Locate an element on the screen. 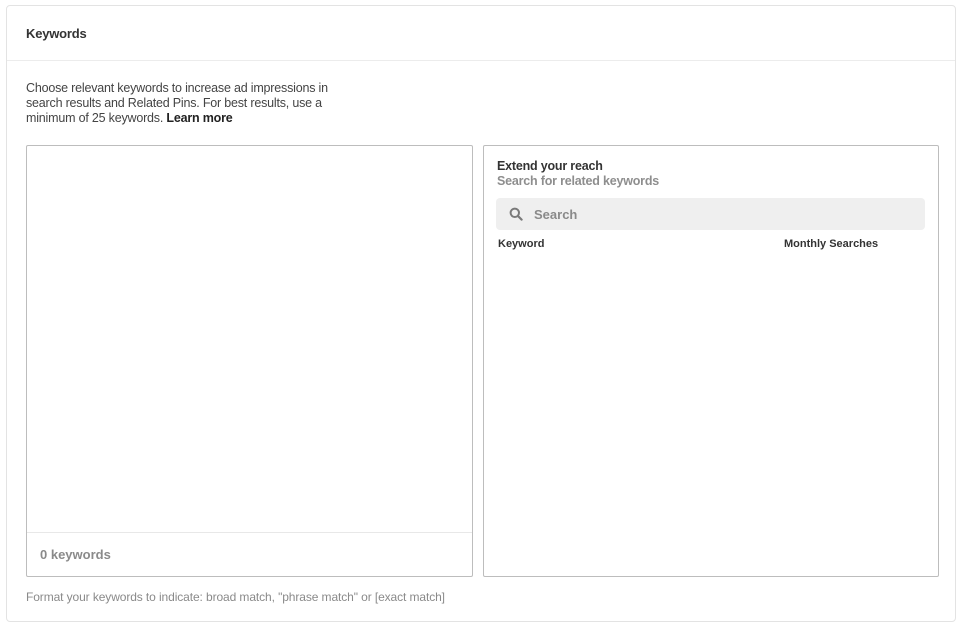 The height and width of the screenshot is (628, 966). keywords-footer: 0 keywords is located at coordinates (249, 554).